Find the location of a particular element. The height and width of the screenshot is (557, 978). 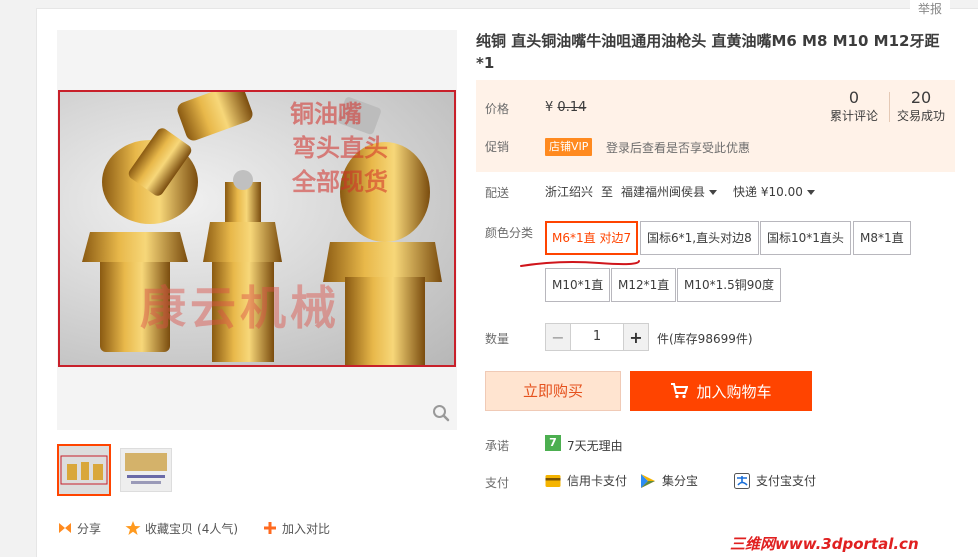

reviews-count: 0 is located at coordinates (854, 97).